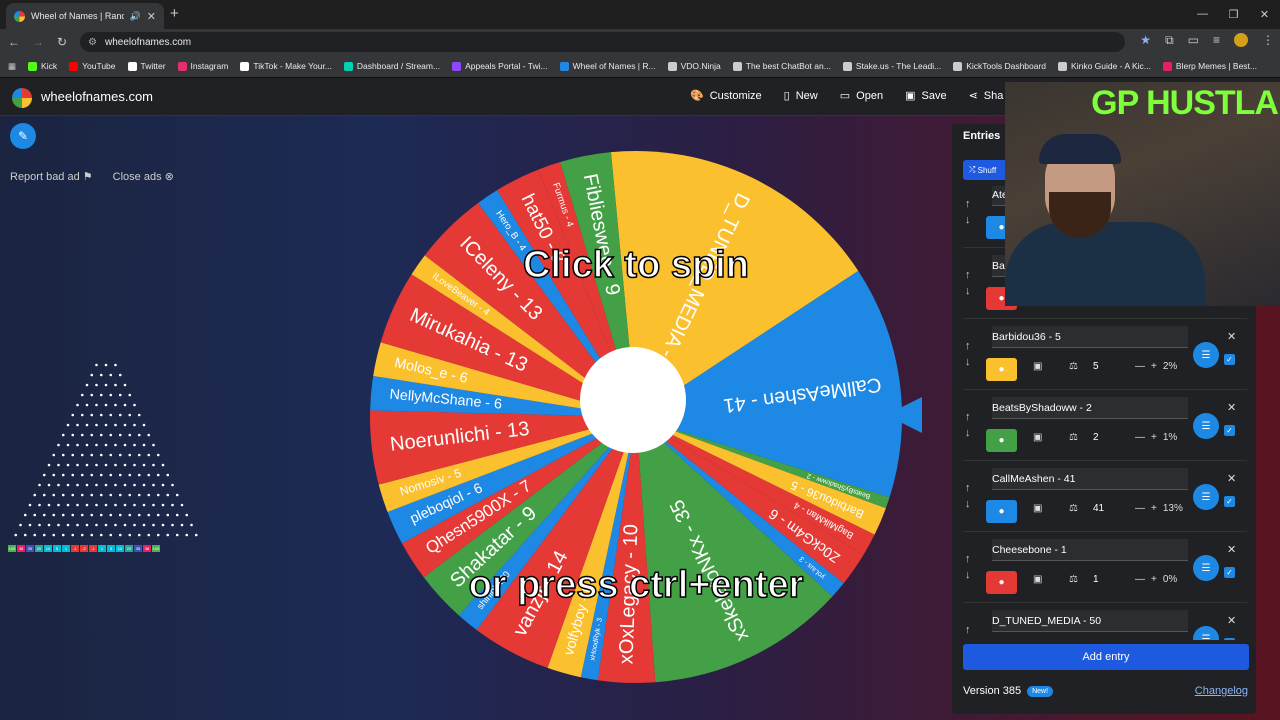 Image resolution: width=1280 pixels, height=720 pixels. Describe the element at coordinates (42, 66) in the screenshot. I see `bookmark-kick: Kick` at that location.